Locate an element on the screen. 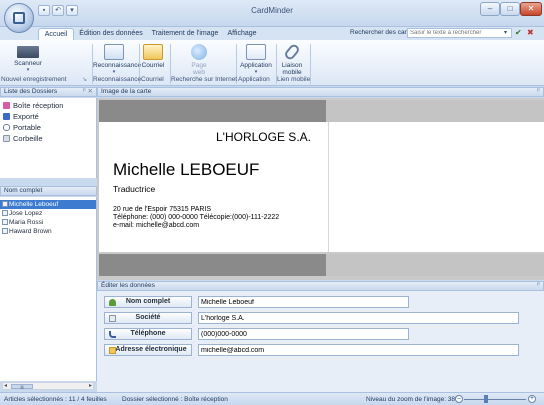 Image resolution: width=544 pixels, height=405 pixels. company-label: Société is located at coordinates (148, 318).